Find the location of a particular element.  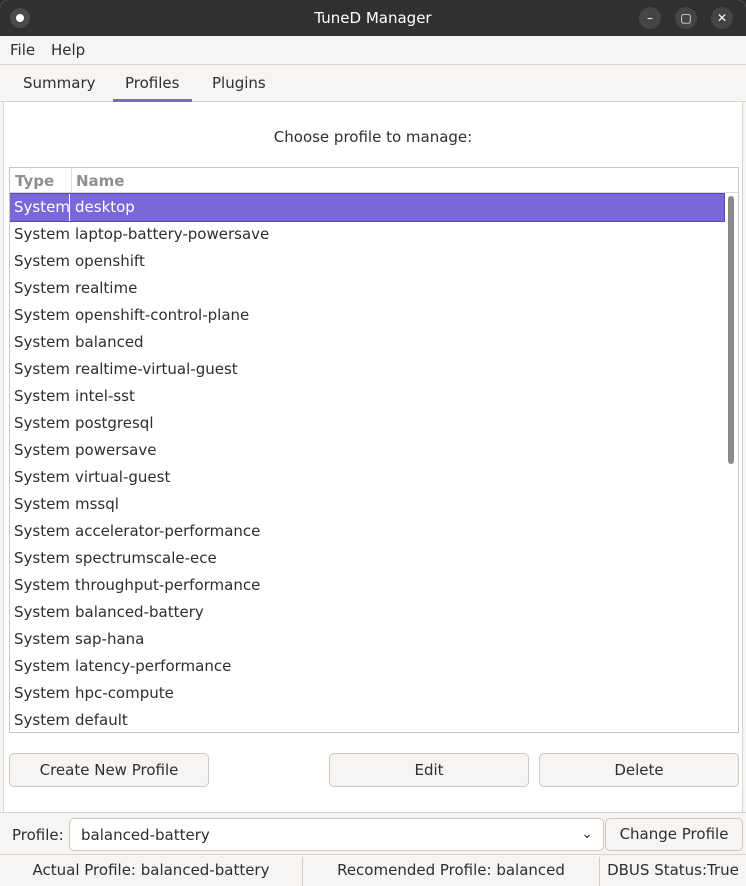

row-name: sap-hana is located at coordinates (110, 639).